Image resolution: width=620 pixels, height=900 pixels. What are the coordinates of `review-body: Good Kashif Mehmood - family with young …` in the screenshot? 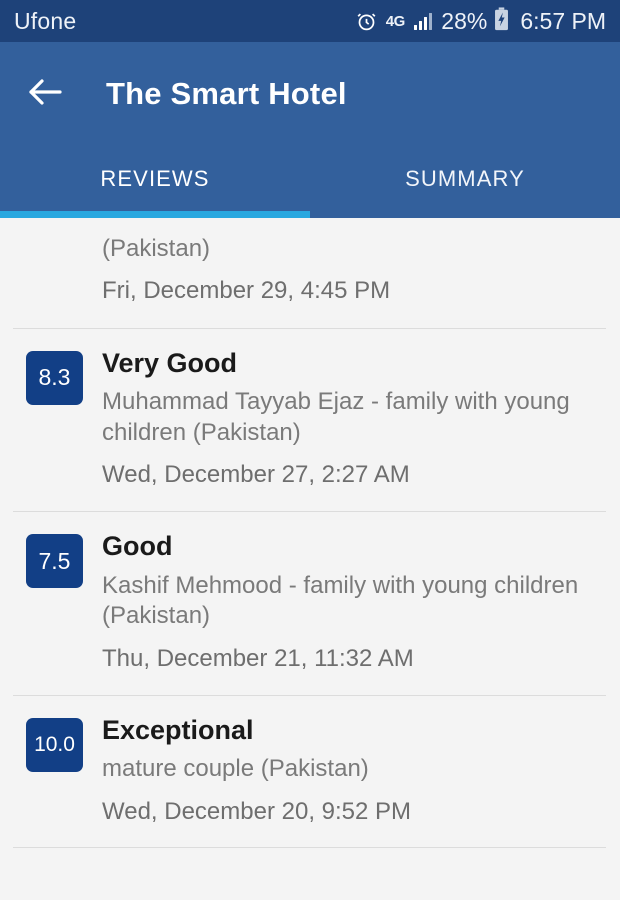 It's located at (344, 597).